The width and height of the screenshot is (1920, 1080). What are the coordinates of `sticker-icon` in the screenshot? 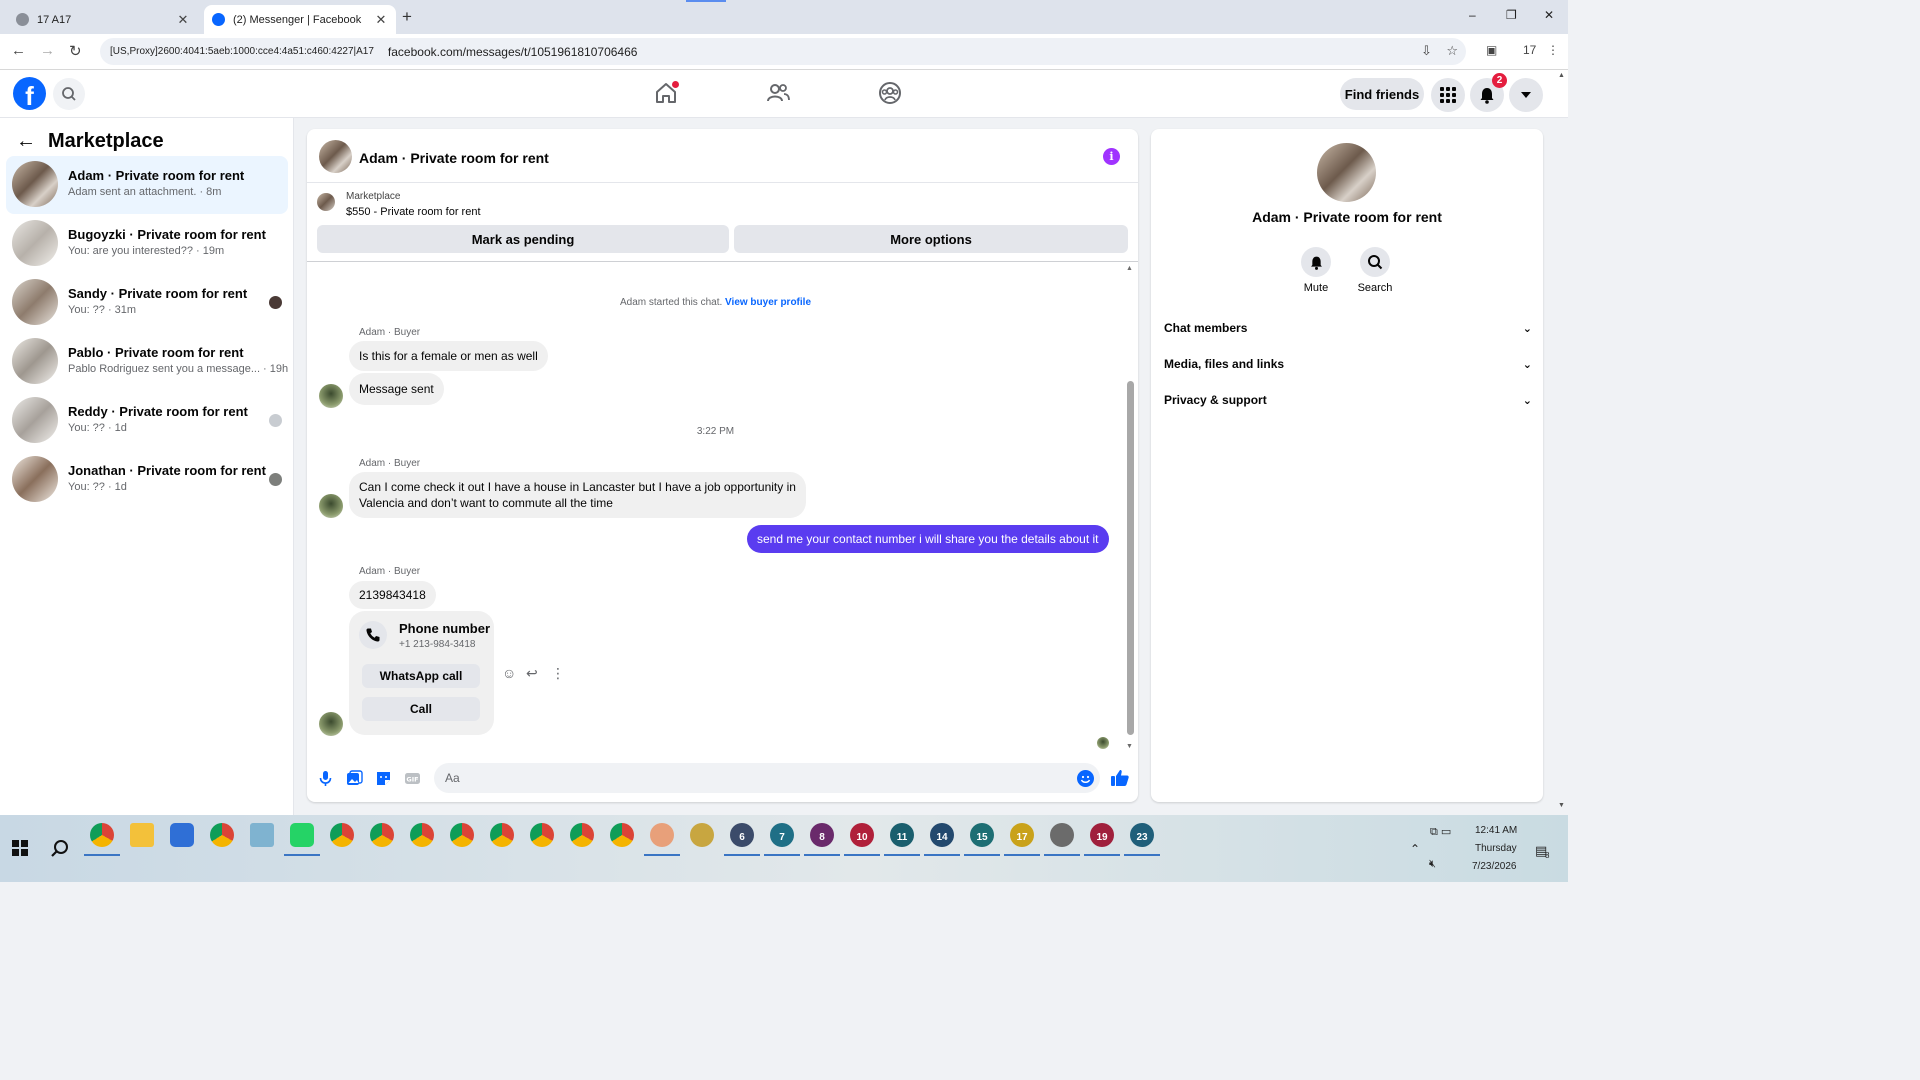 It's located at (383, 778).